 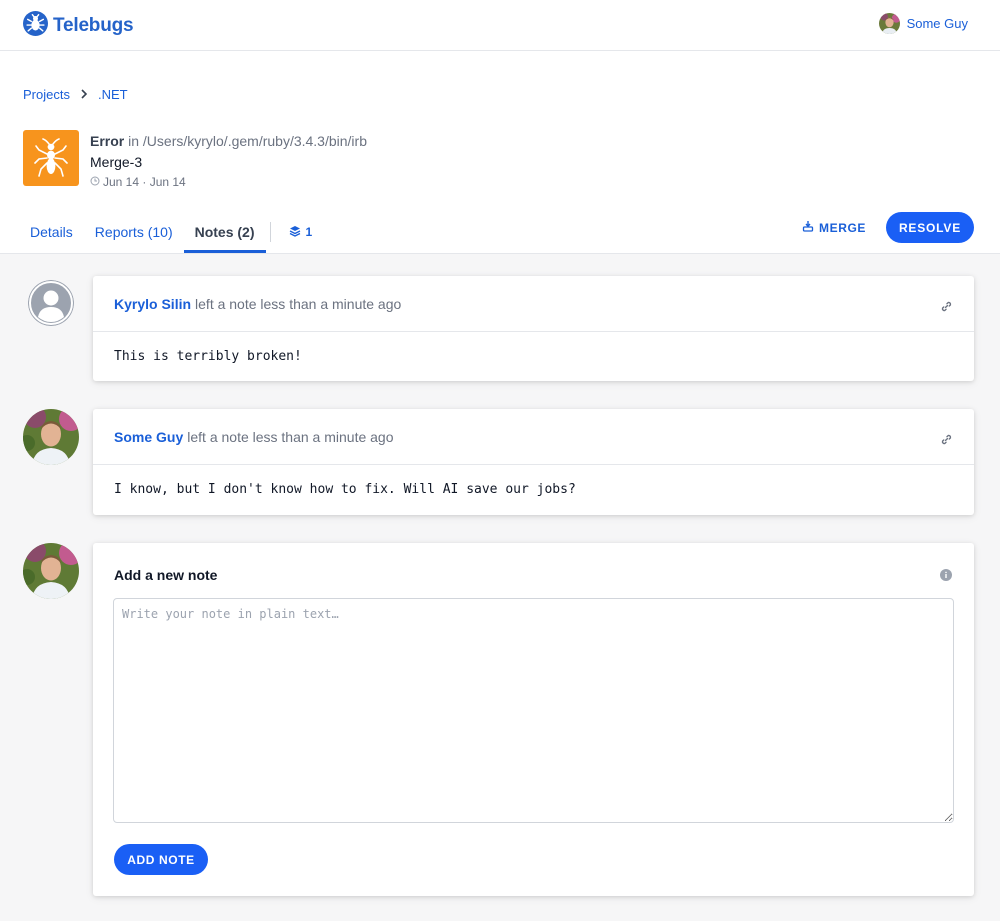 What do you see at coordinates (228, 182) in the screenshot?
I see `issue-dates: Jun 14 · Jun 14` at bounding box center [228, 182].